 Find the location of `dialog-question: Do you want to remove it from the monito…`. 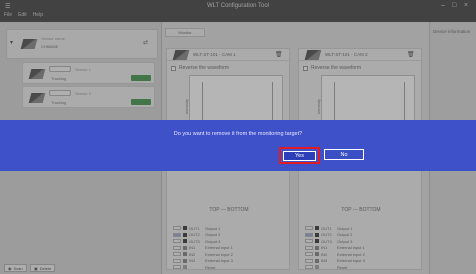

dialog-question: Do you want to remove it from the monito… is located at coordinates (238, 134).